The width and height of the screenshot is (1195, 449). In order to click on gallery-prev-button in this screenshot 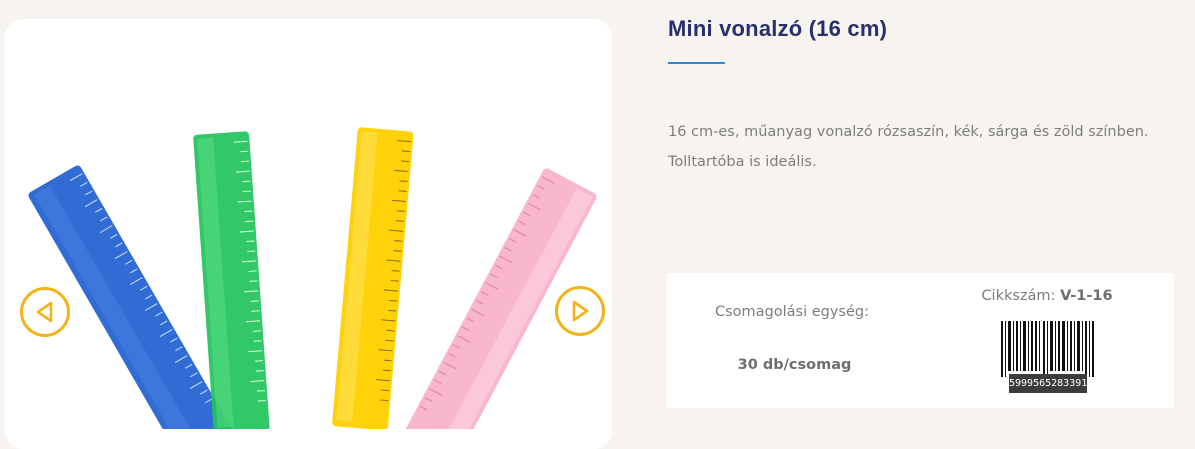, I will do `click(45, 312)`.